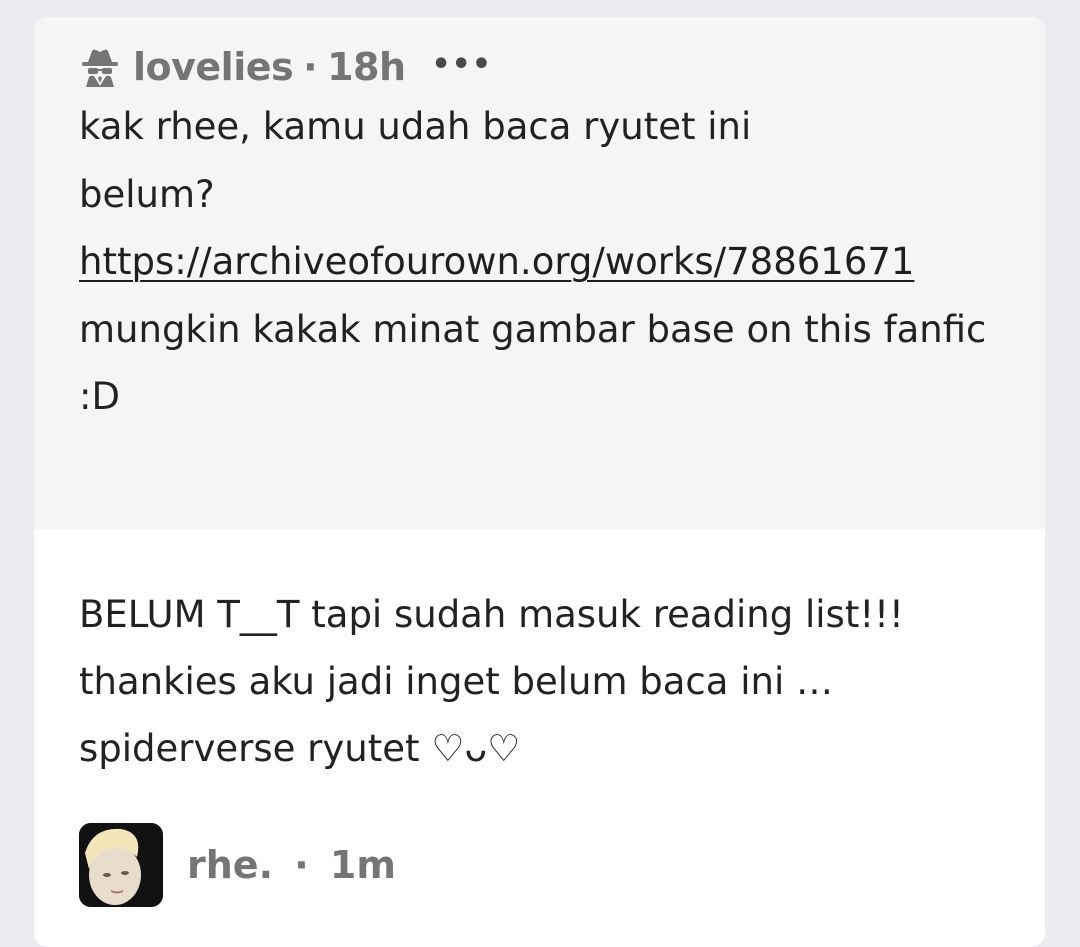  I want to click on anonymous-spy-icon, so click(100, 67).